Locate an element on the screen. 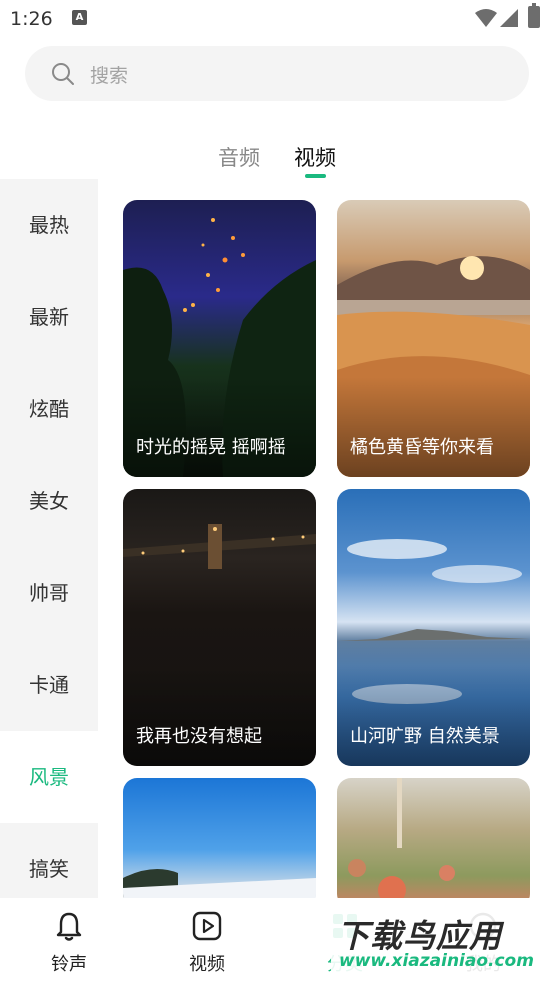 The image size is (554, 984). sidebar-item-cartoon: 卡通 is located at coordinates (49, 685).